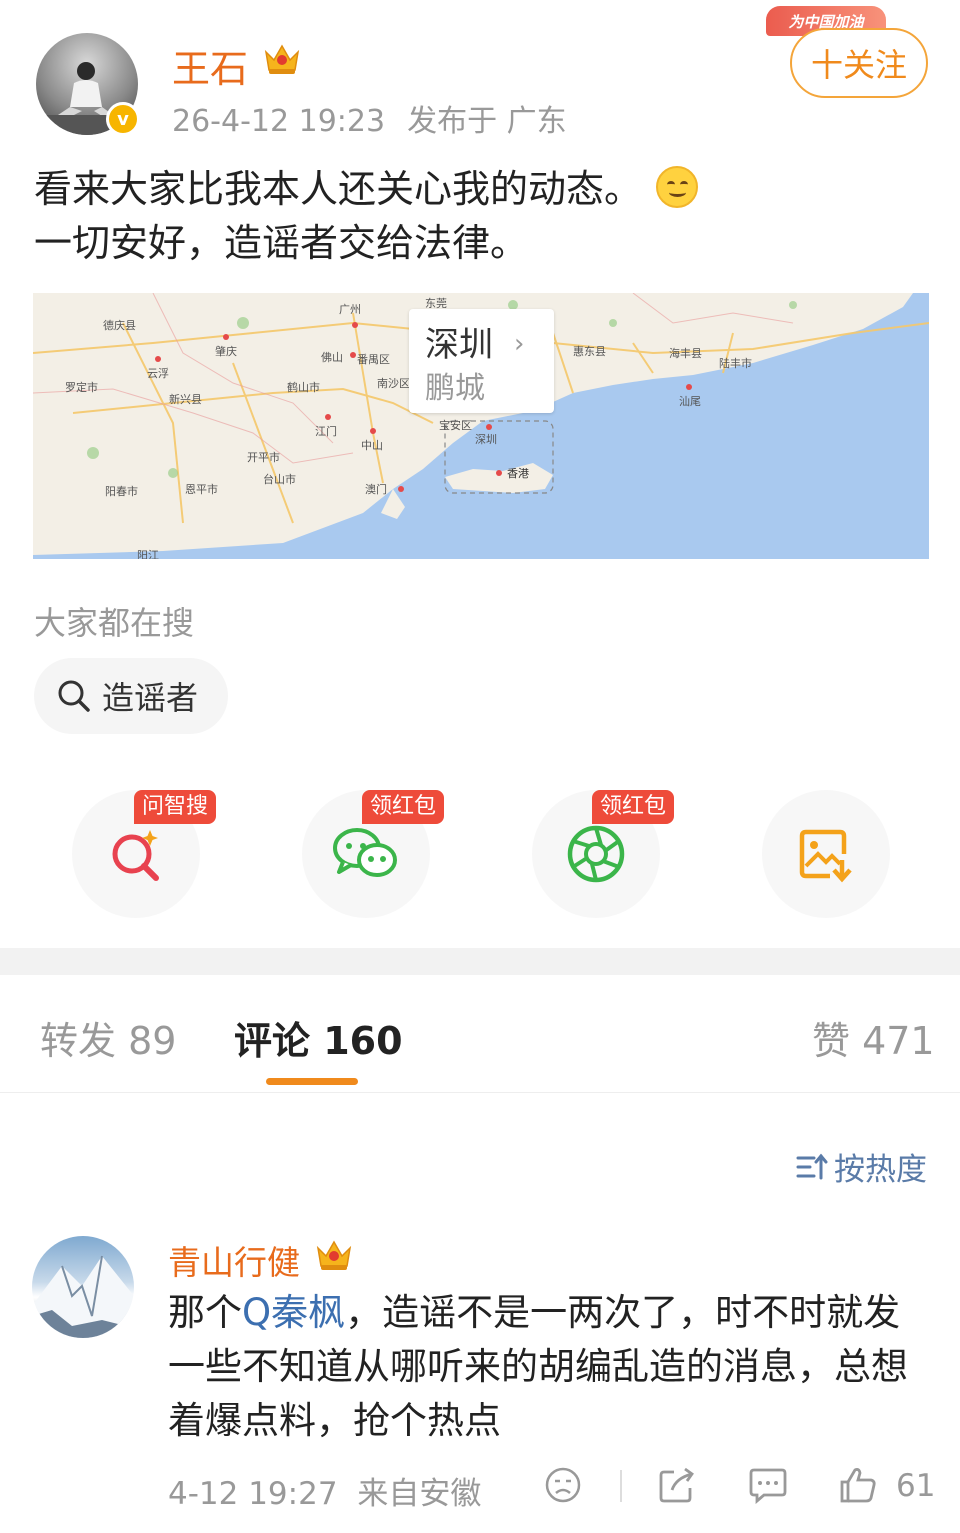 Image resolution: width=960 pixels, height=1533 pixels. Describe the element at coordinates (768, 1485) in the screenshot. I see `reply-icon` at that location.